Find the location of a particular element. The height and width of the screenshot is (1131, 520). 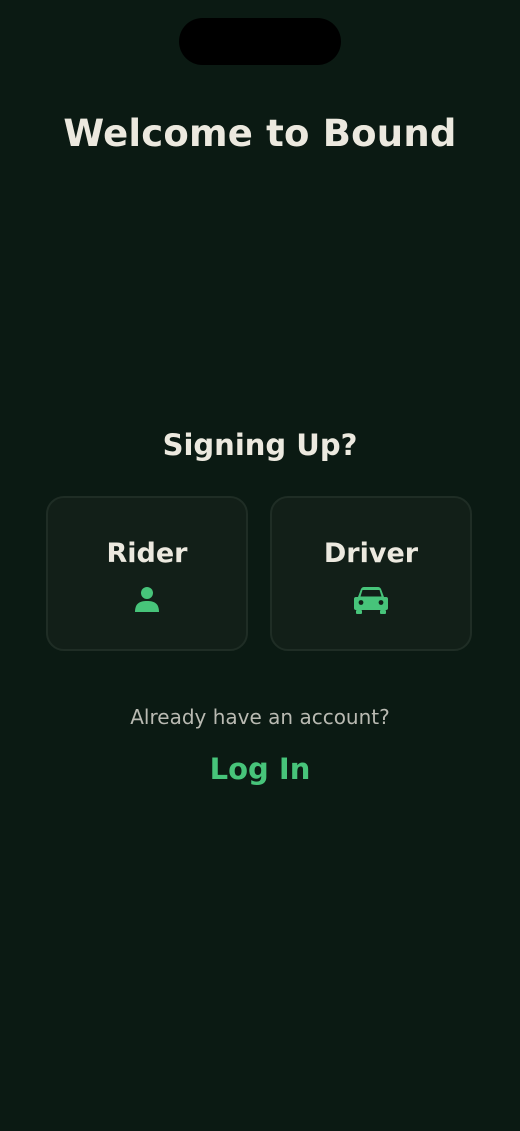

driver-signup-button: Driver is located at coordinates (371, 573).